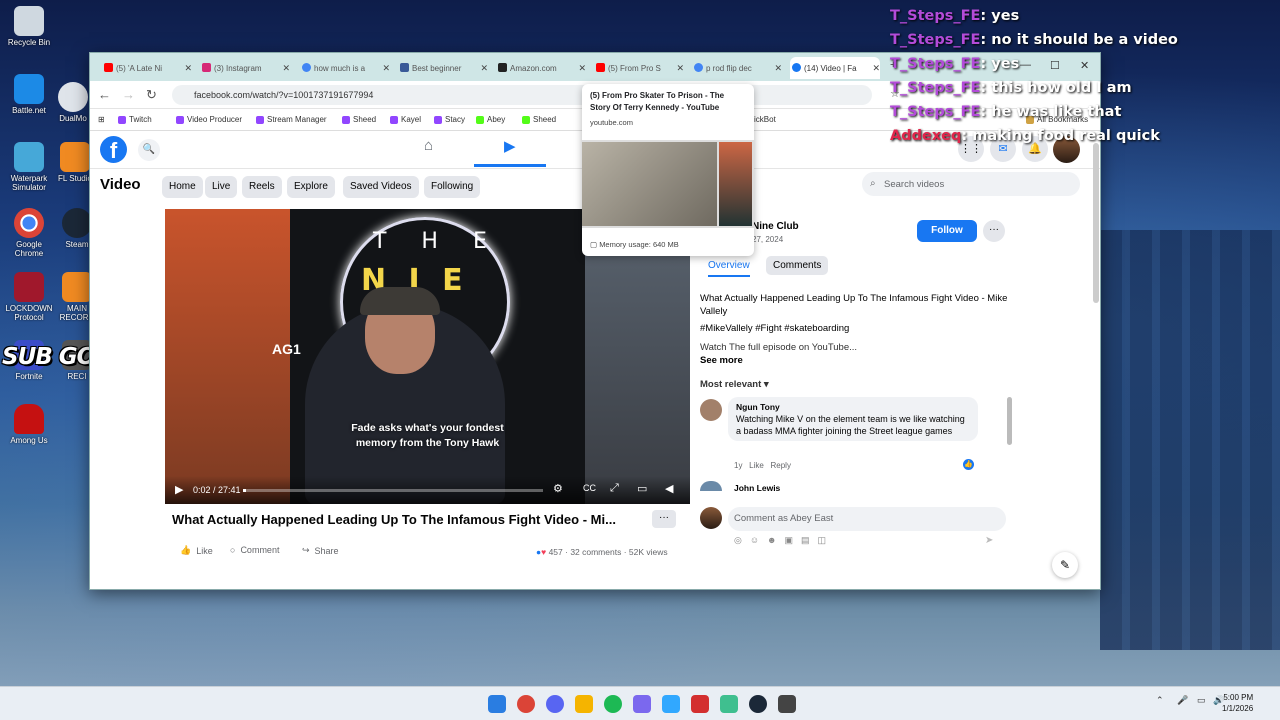  I want to click on pill-home: Home, so click(182, 187).